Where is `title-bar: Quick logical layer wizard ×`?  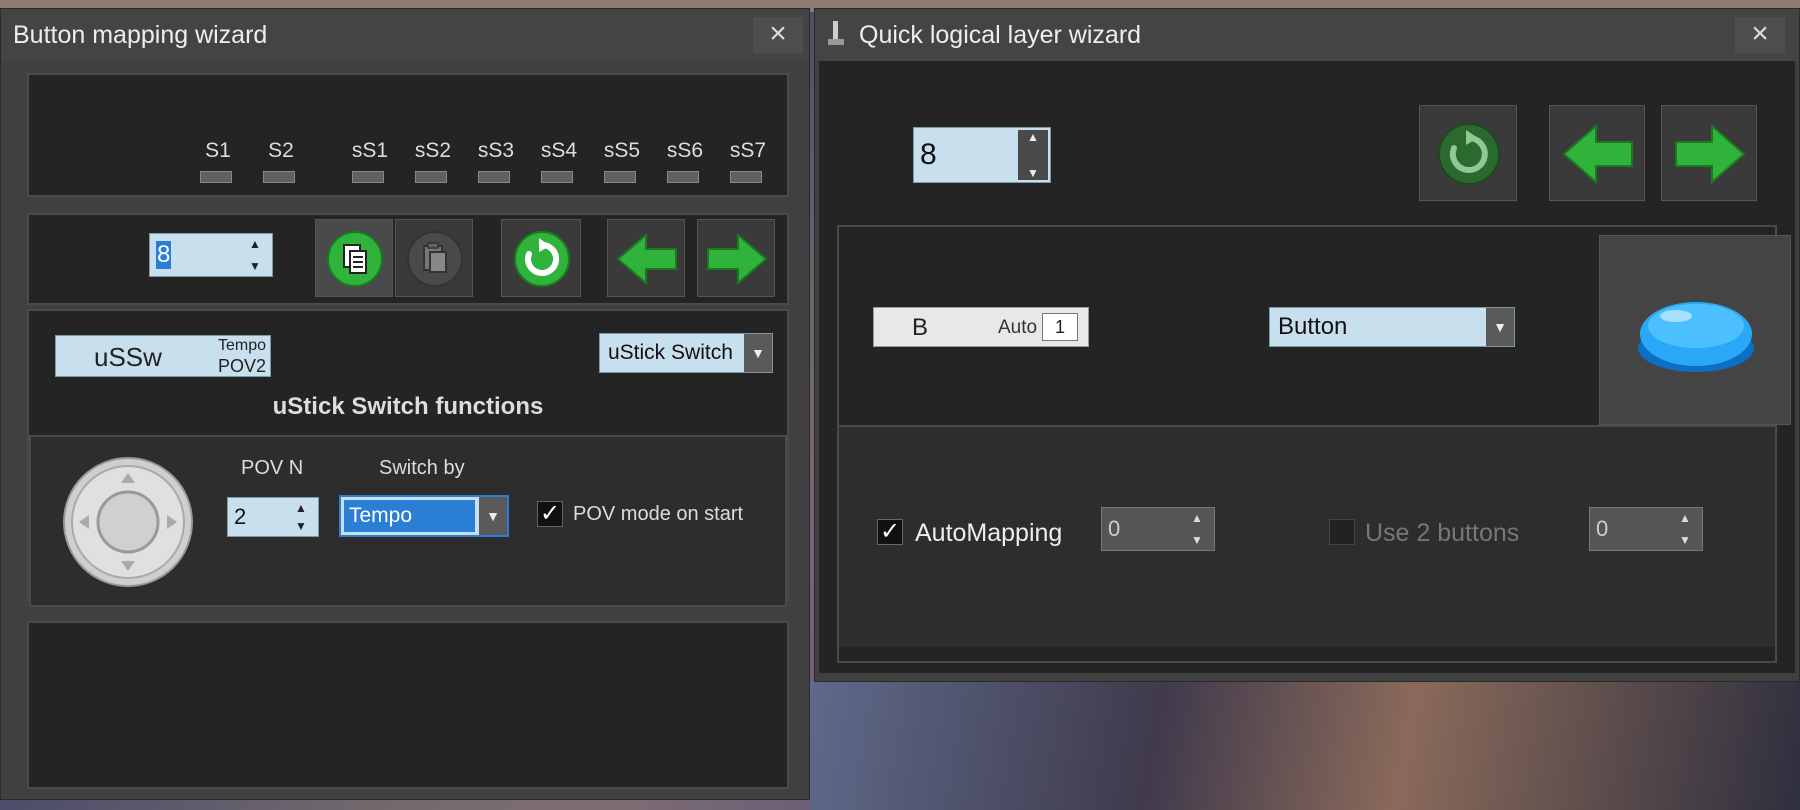 title-bar: Quick logical layer wizard × is located at coordinates (1307, 35).